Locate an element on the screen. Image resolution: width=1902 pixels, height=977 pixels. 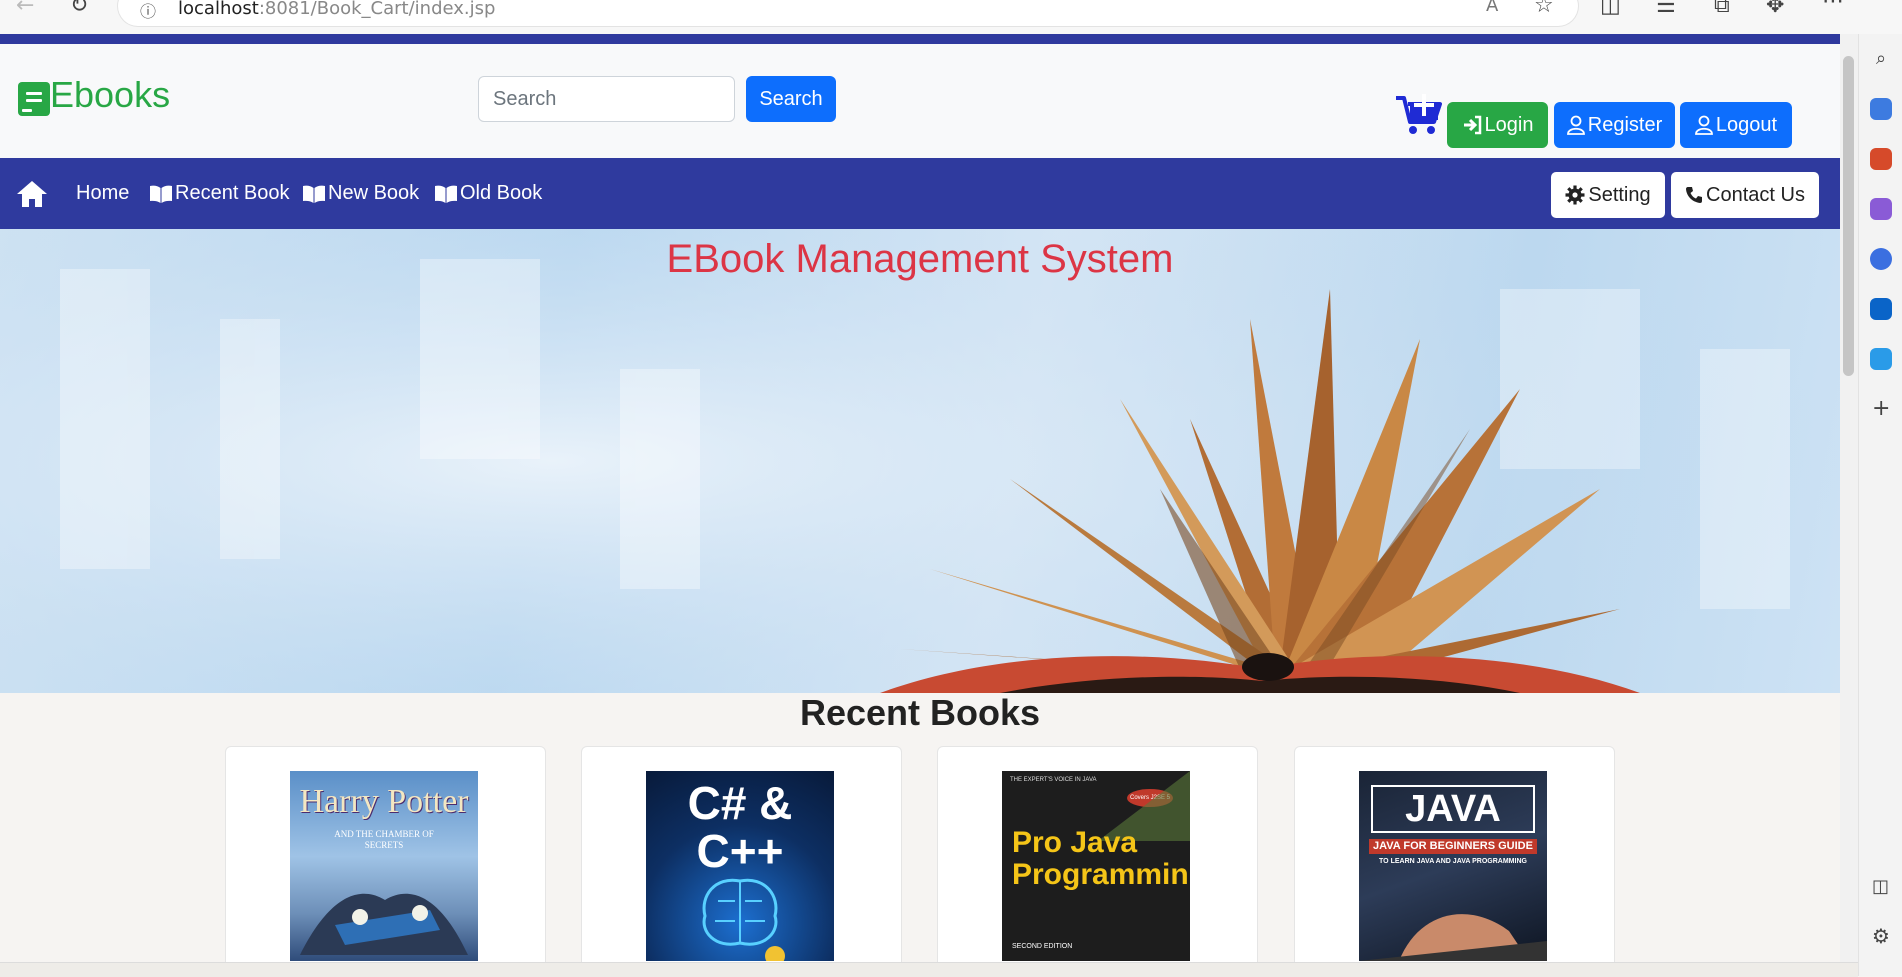
setting-button: Setting is located at coordinates (1608, 195).